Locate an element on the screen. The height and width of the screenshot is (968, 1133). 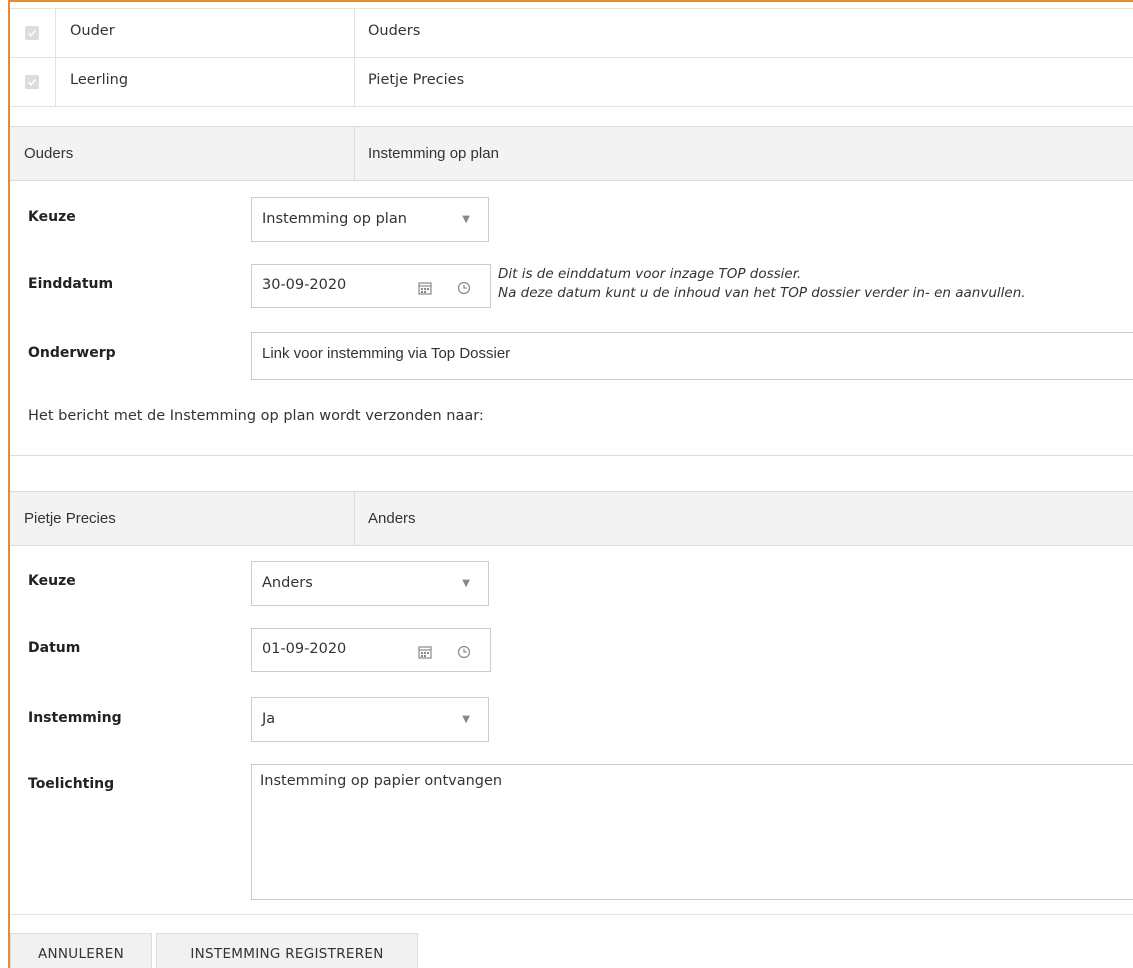
recipient-name: Pietje Precies is located at coordinates (416, 80).